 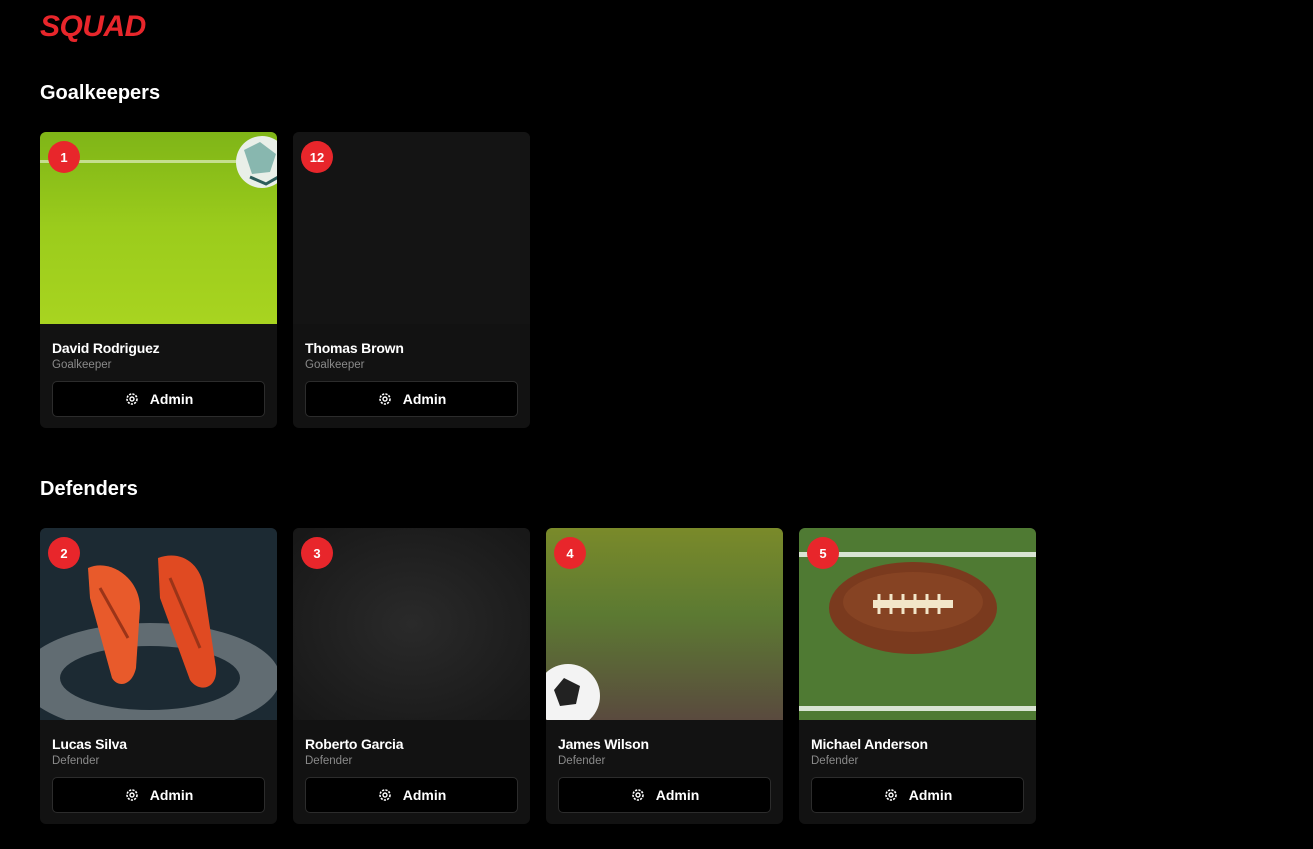 I want to click on jersey-number-badge: 4, so click(x=570, y=553).